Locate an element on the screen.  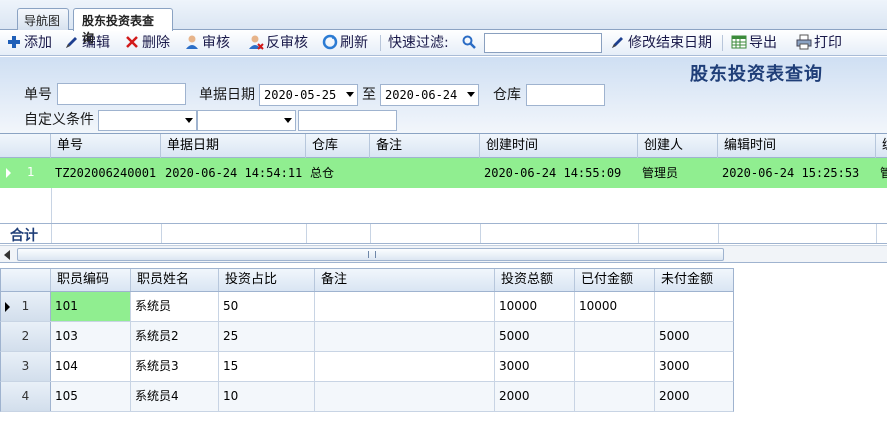
cell-employee-code: 104 is located at coordinates (91, 366).